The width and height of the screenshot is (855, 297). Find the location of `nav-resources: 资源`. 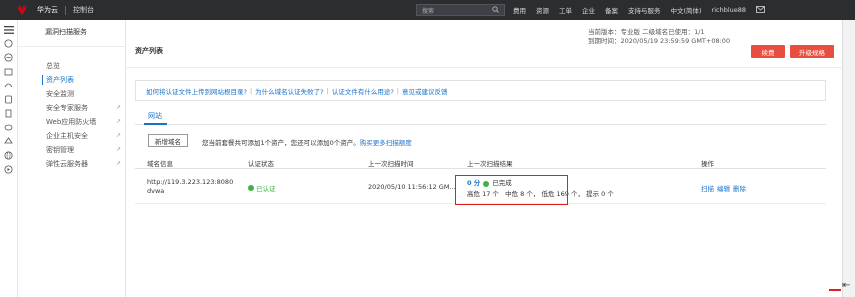

nav-resources: 资源 is located at coordinates (542, 10).